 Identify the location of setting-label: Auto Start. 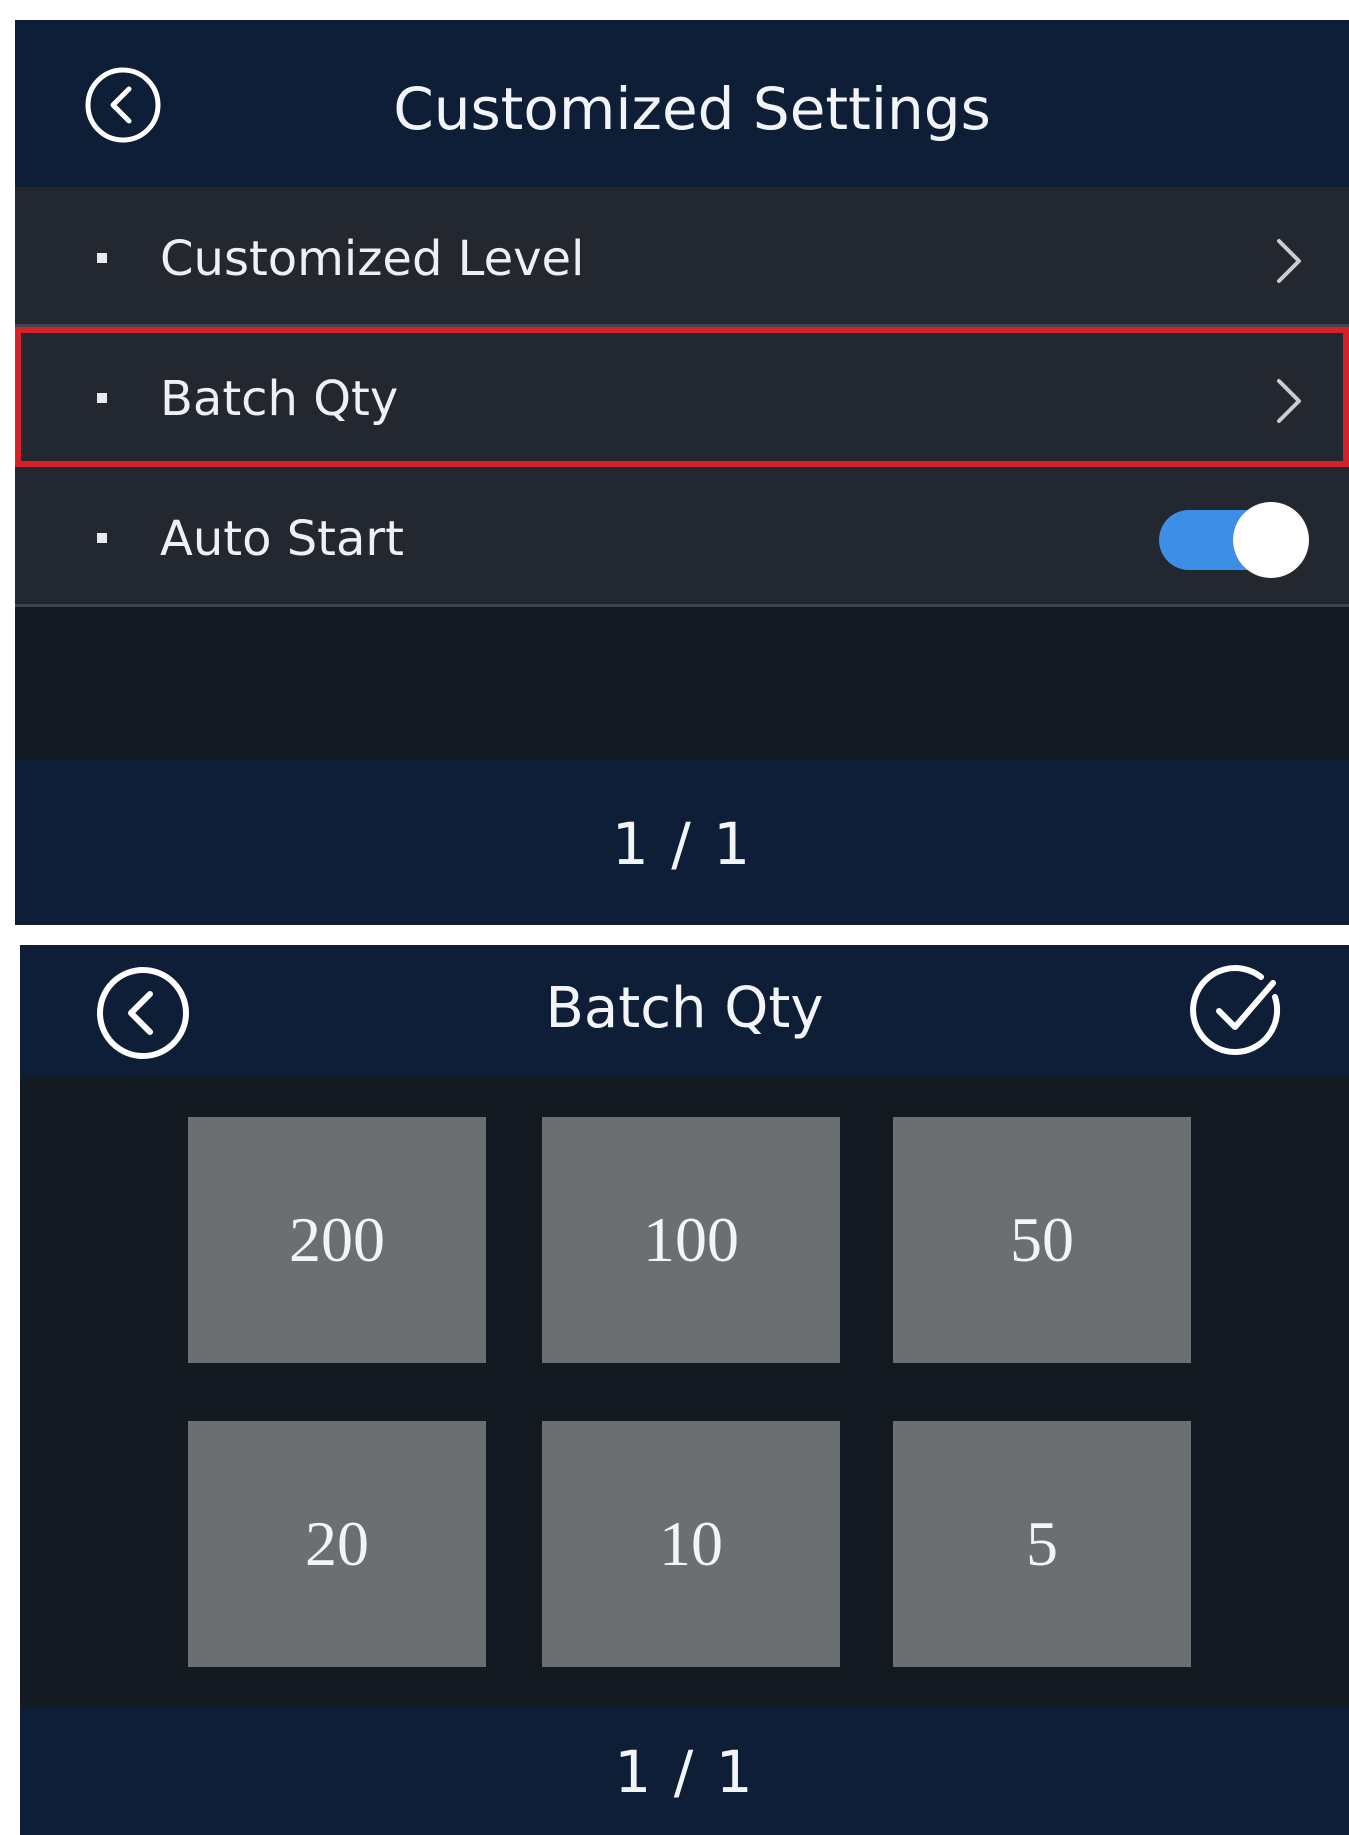
(282, 539).